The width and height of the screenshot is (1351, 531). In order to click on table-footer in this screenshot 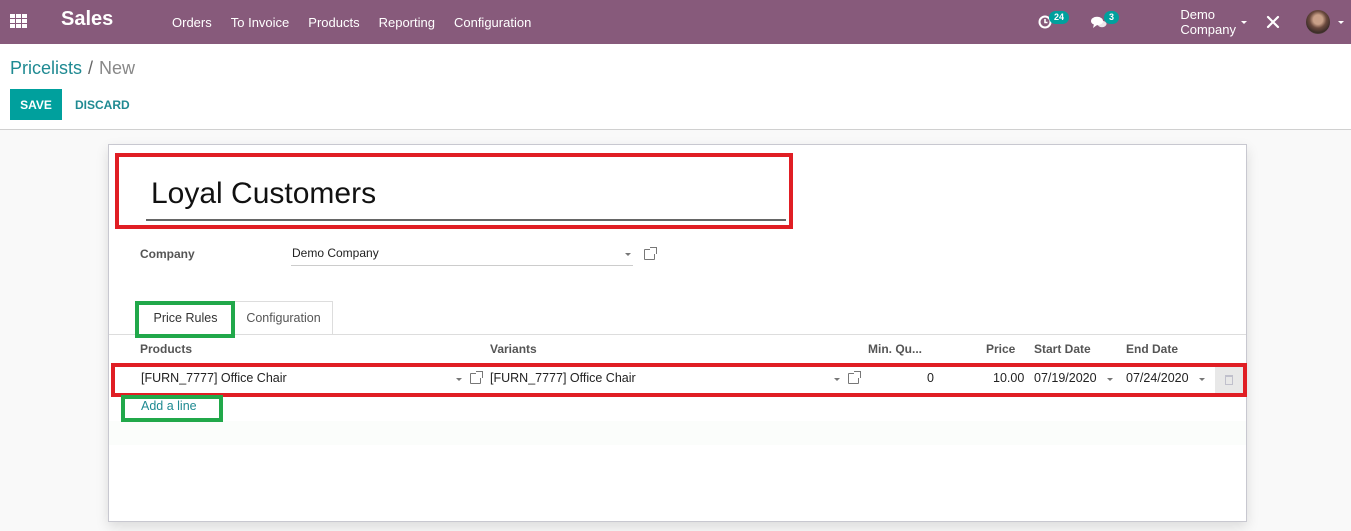, I will do `click(677, 433)`.